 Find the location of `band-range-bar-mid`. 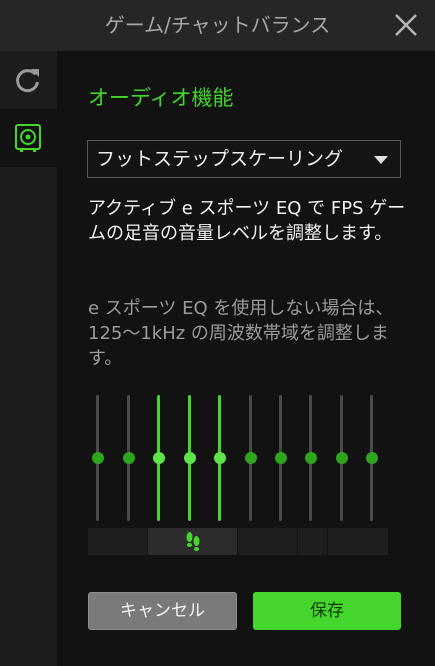

band-range-bar-mid is located at coordinates (267, 541).